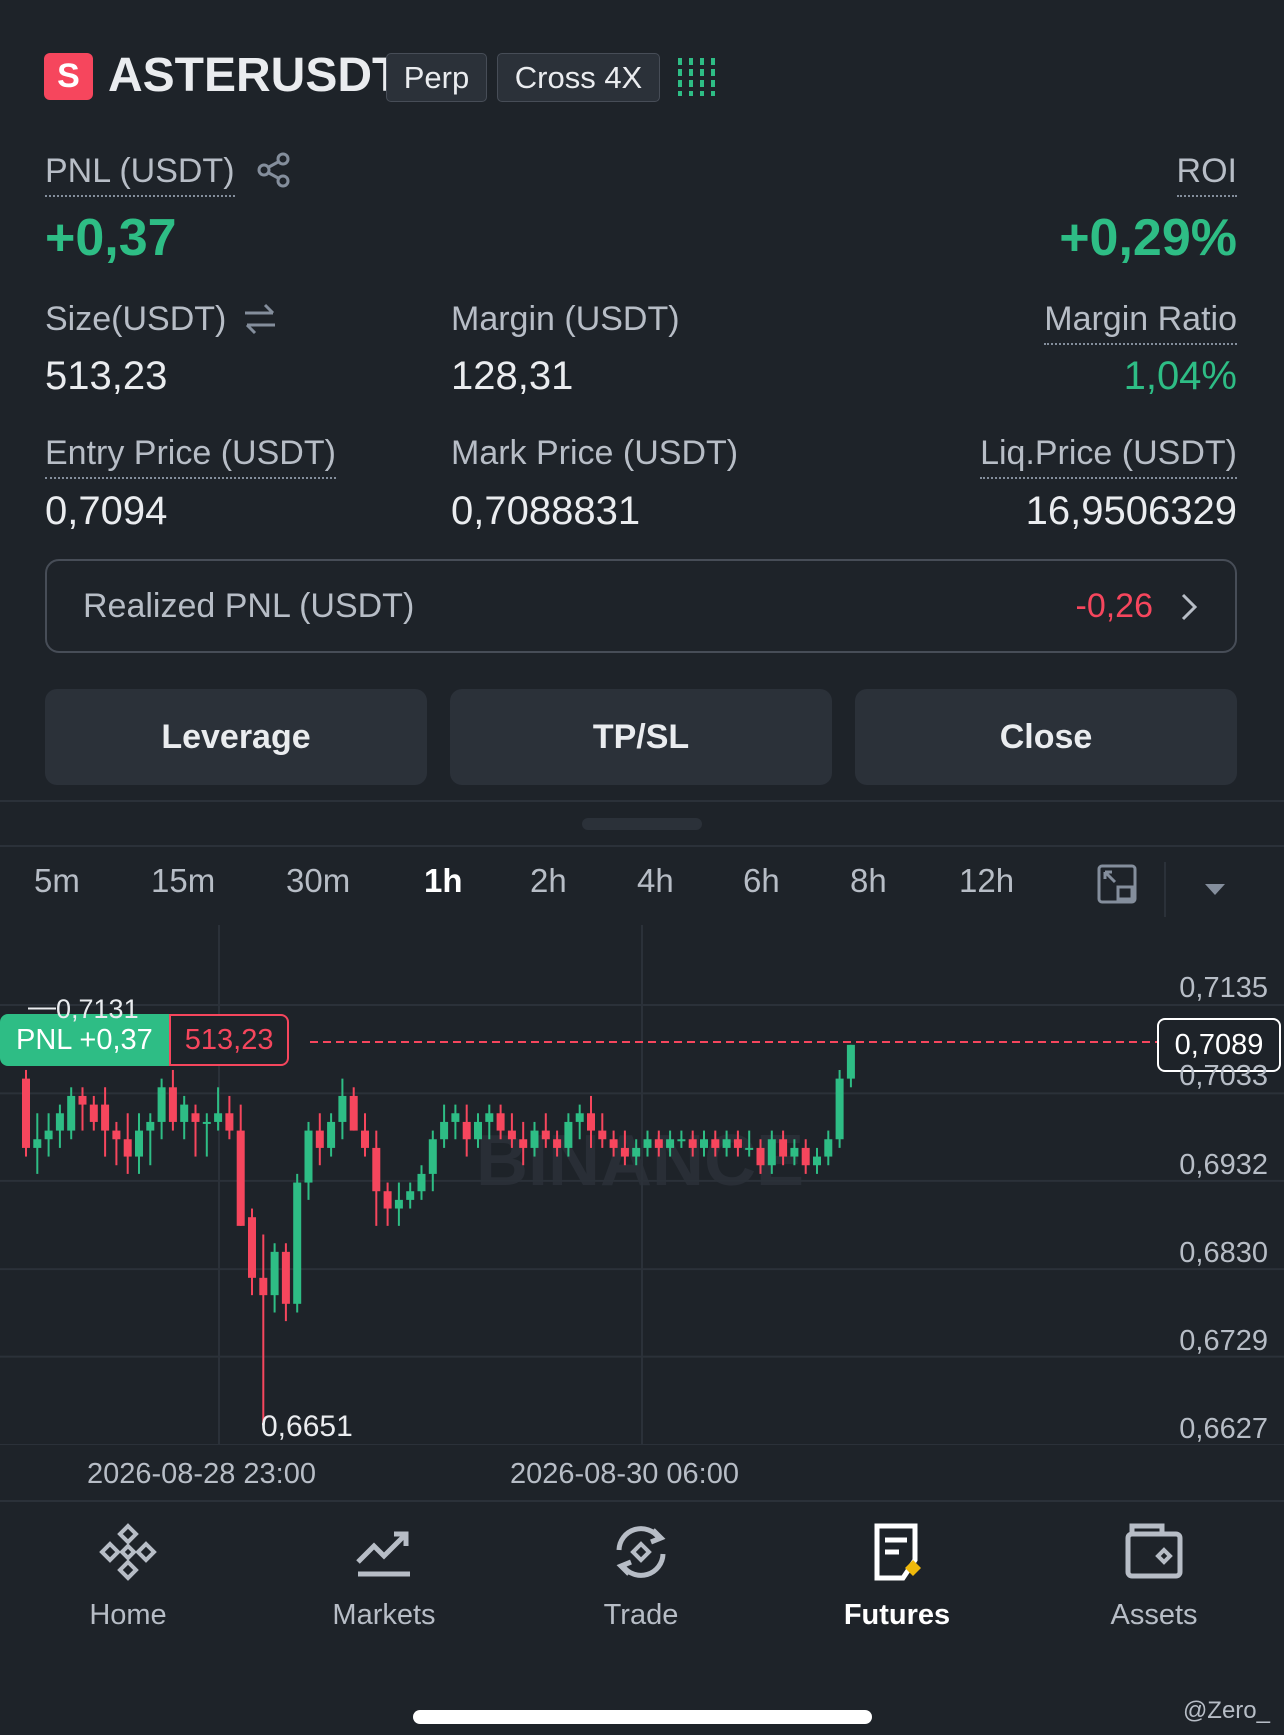 This screenshot has width=1284, height=1735. What do you see at coordinates (436, 77) in the screenshot?
I see `perp-tag: Perp` at bounding box center [436, 77].